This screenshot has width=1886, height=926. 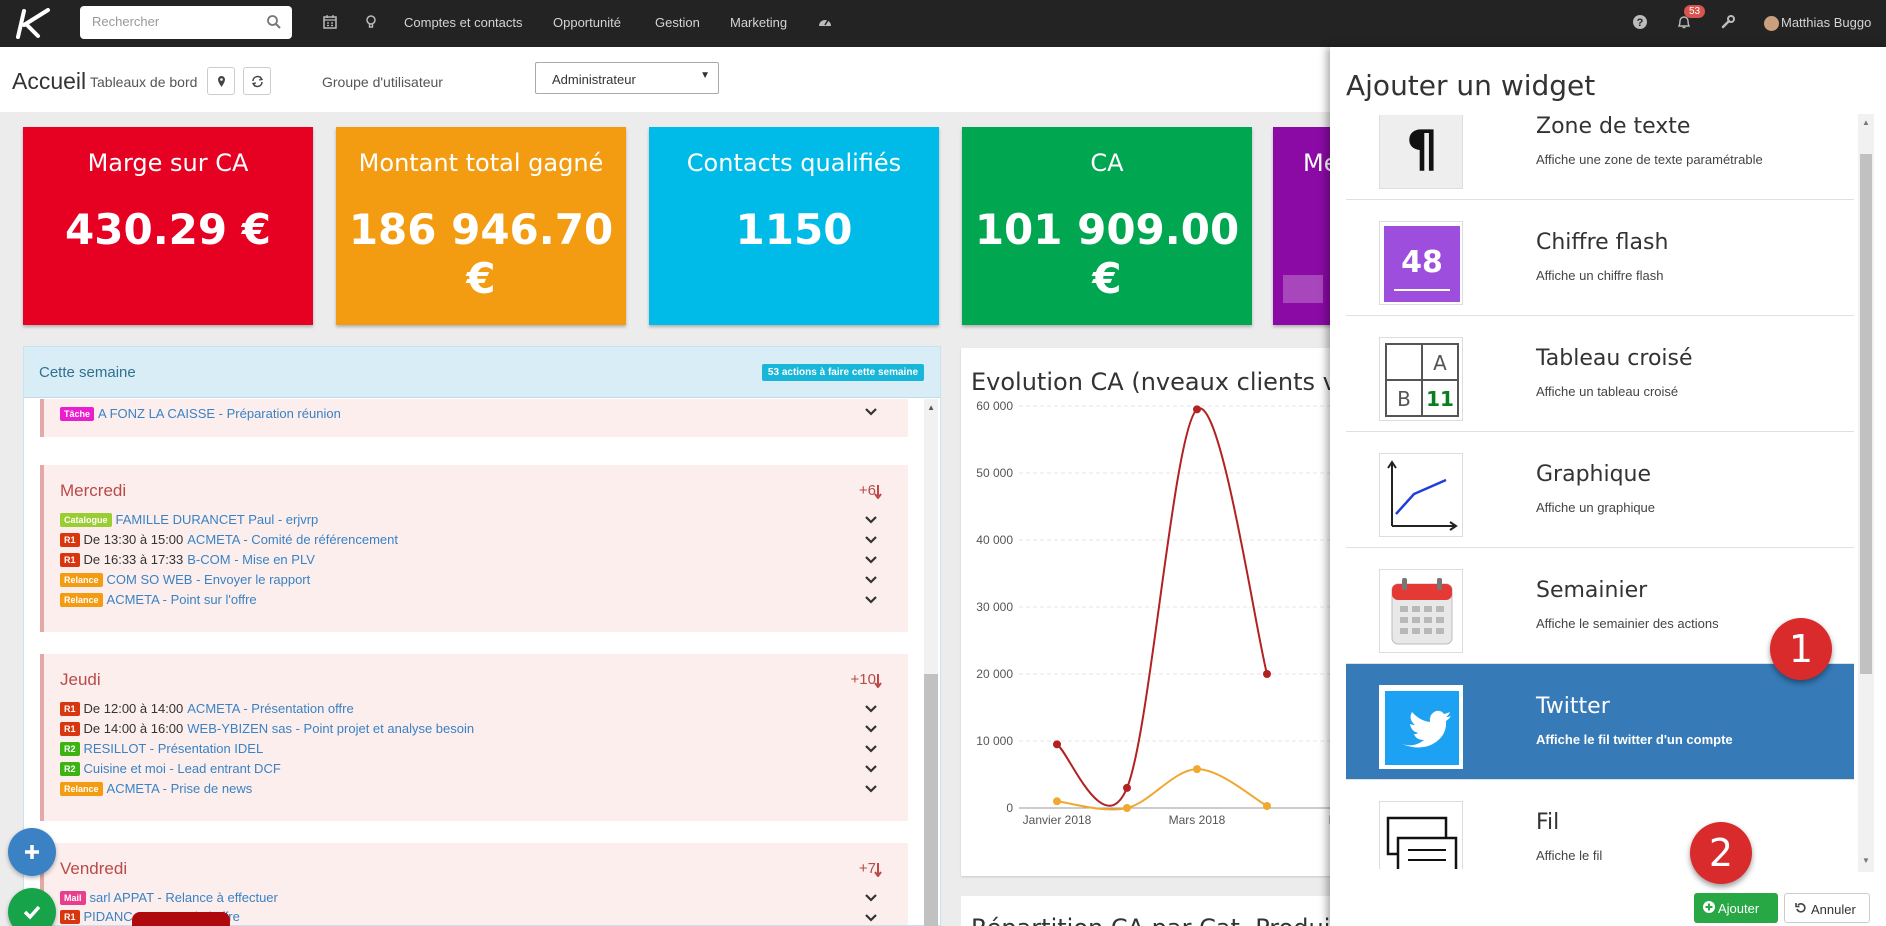 I want to click on plus-circle-icon, so click(x=1709, y=907).